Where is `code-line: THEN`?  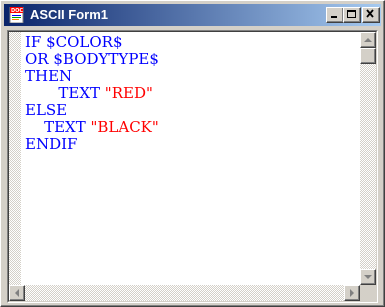
code-line: THEN is located at coordinates (92, 76).